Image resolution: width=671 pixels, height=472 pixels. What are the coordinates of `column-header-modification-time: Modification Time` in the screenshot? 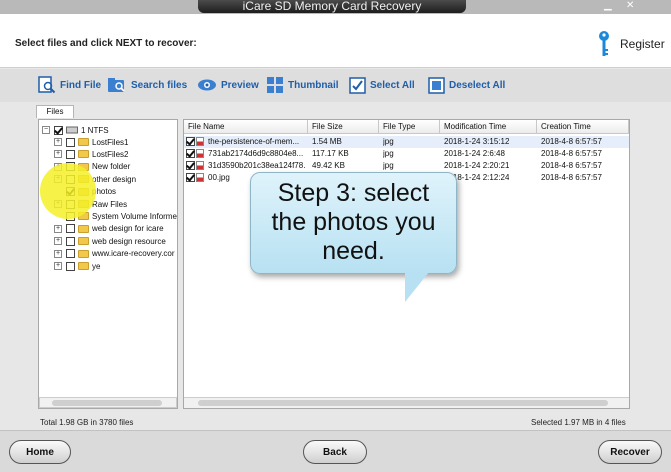 It's located at (488, 127).